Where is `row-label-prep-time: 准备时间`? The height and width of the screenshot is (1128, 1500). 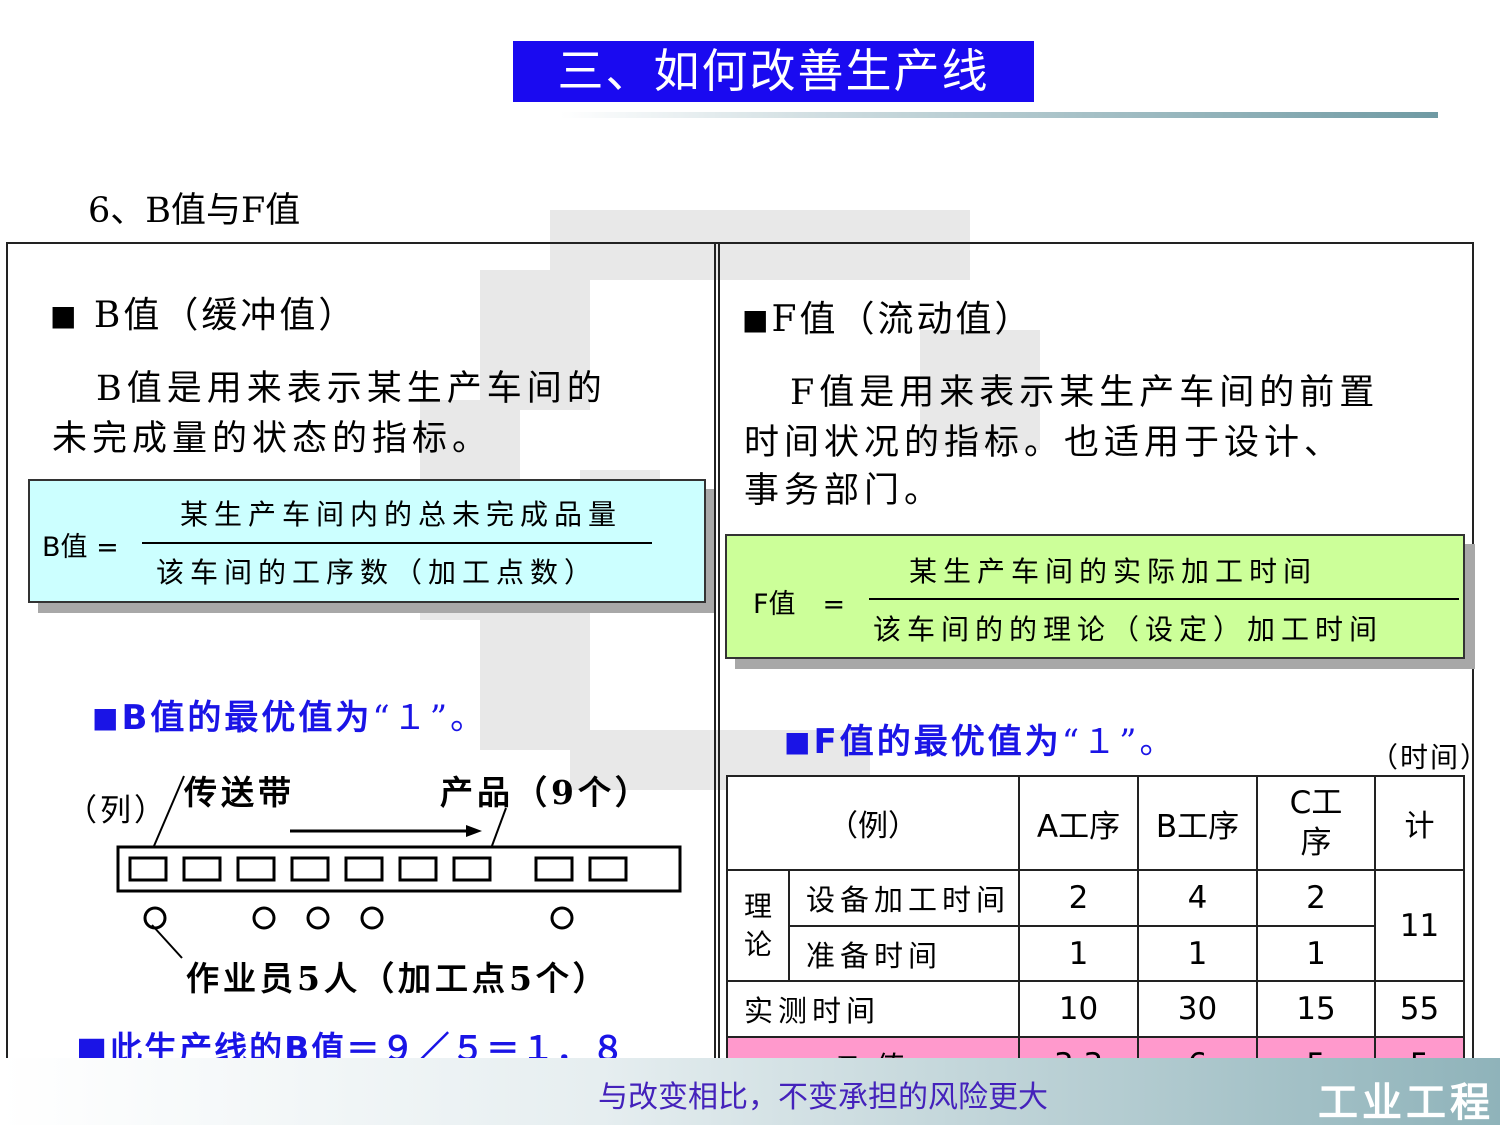 row-label-prep-time: 准备时间 is located at coordinates (904, 953).